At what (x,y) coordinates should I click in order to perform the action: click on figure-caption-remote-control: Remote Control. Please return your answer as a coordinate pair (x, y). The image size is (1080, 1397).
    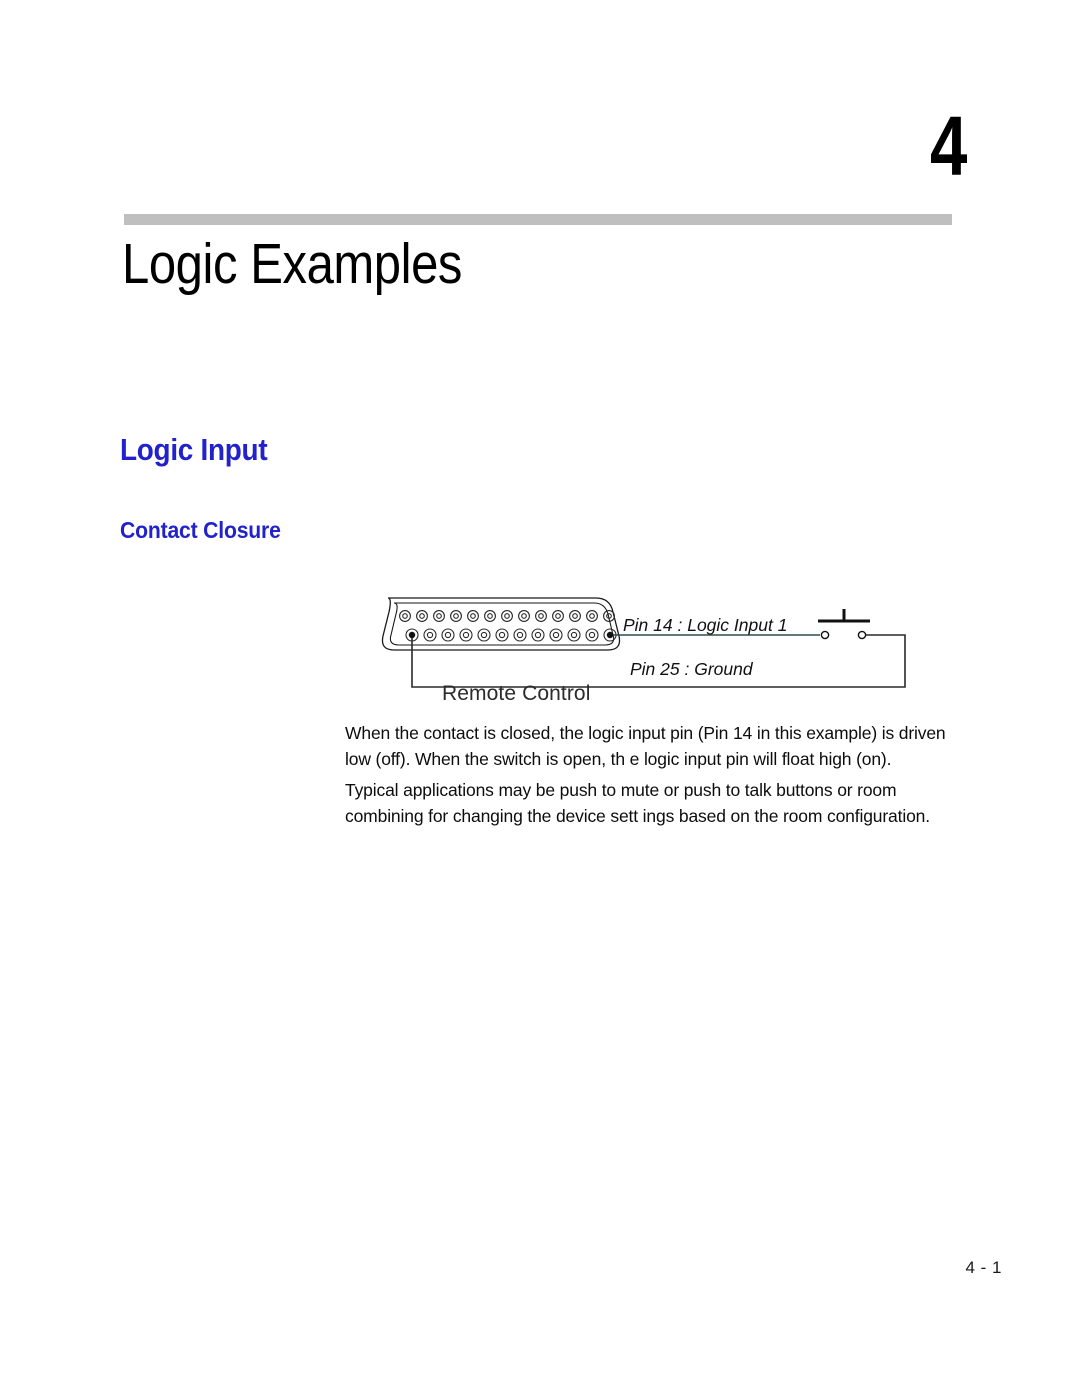
    Looking at the image, I should click on (516, 693).